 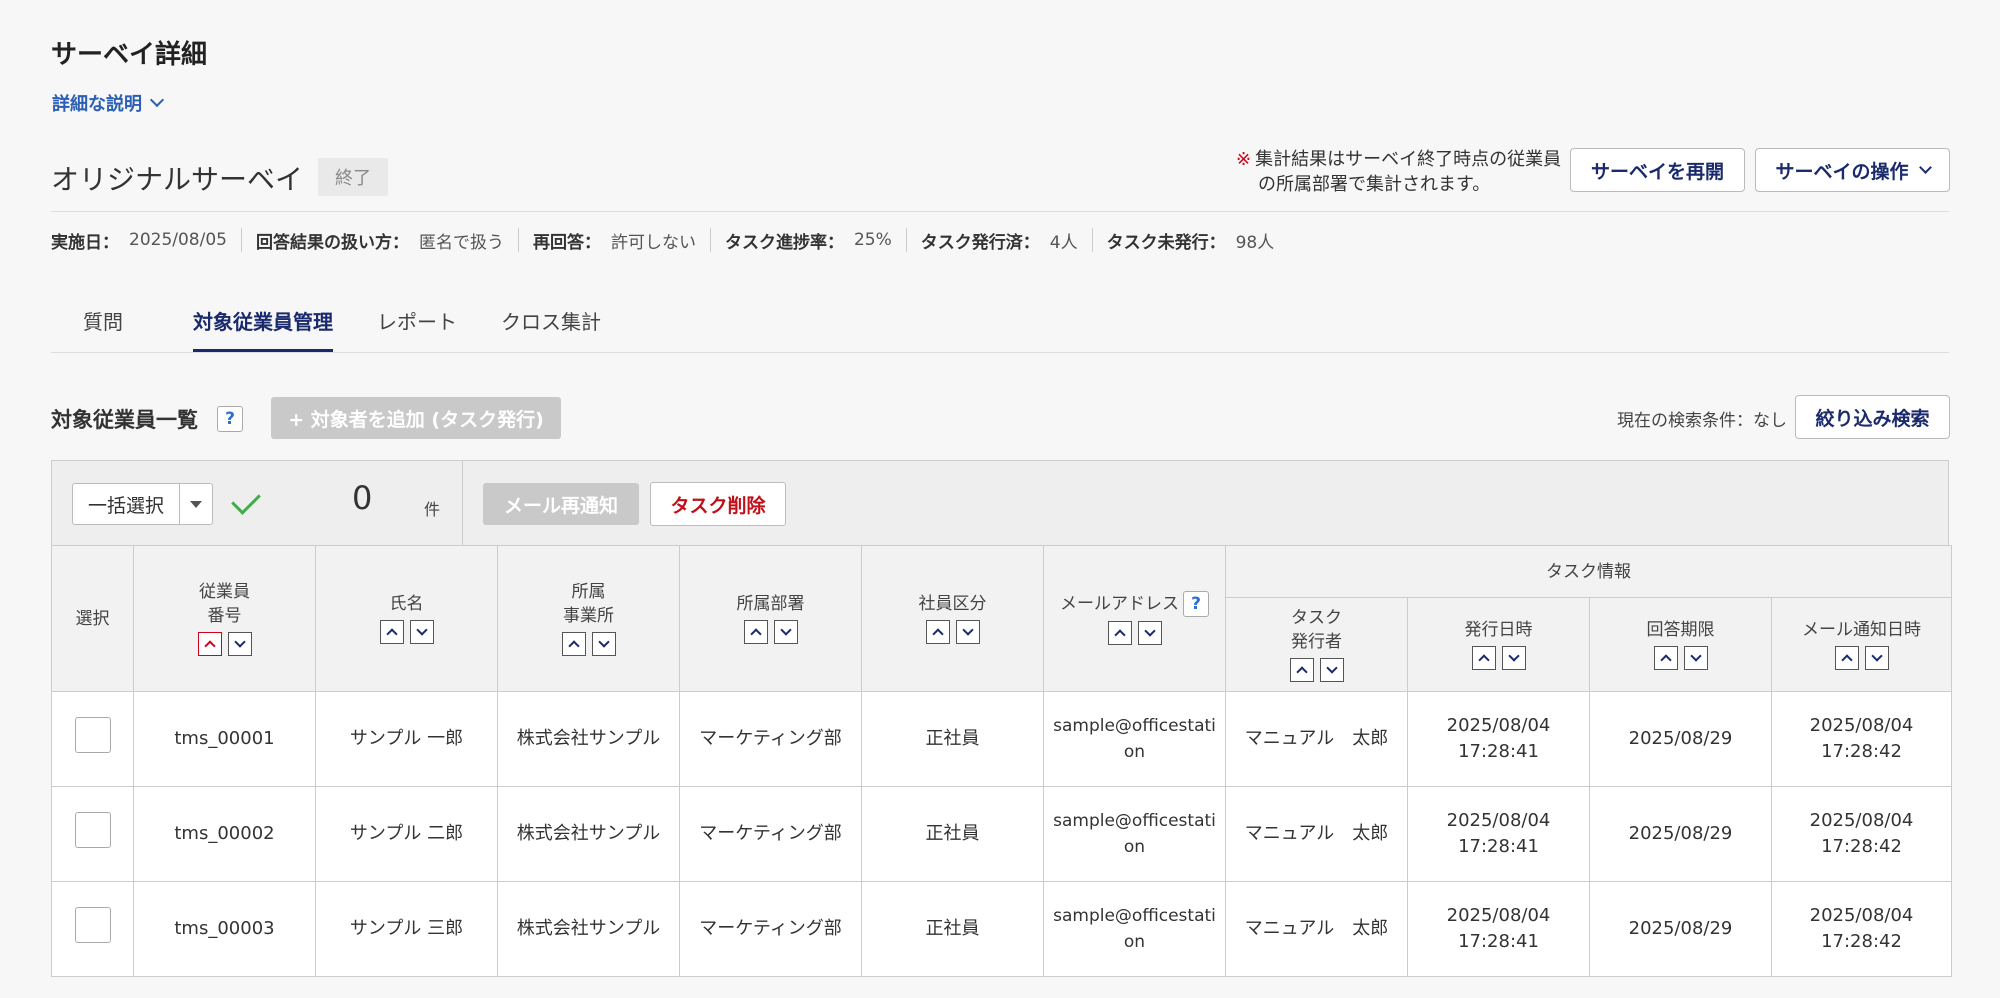 I want to click on delete-task-button: タスク削除, so click(x=718, y=504).